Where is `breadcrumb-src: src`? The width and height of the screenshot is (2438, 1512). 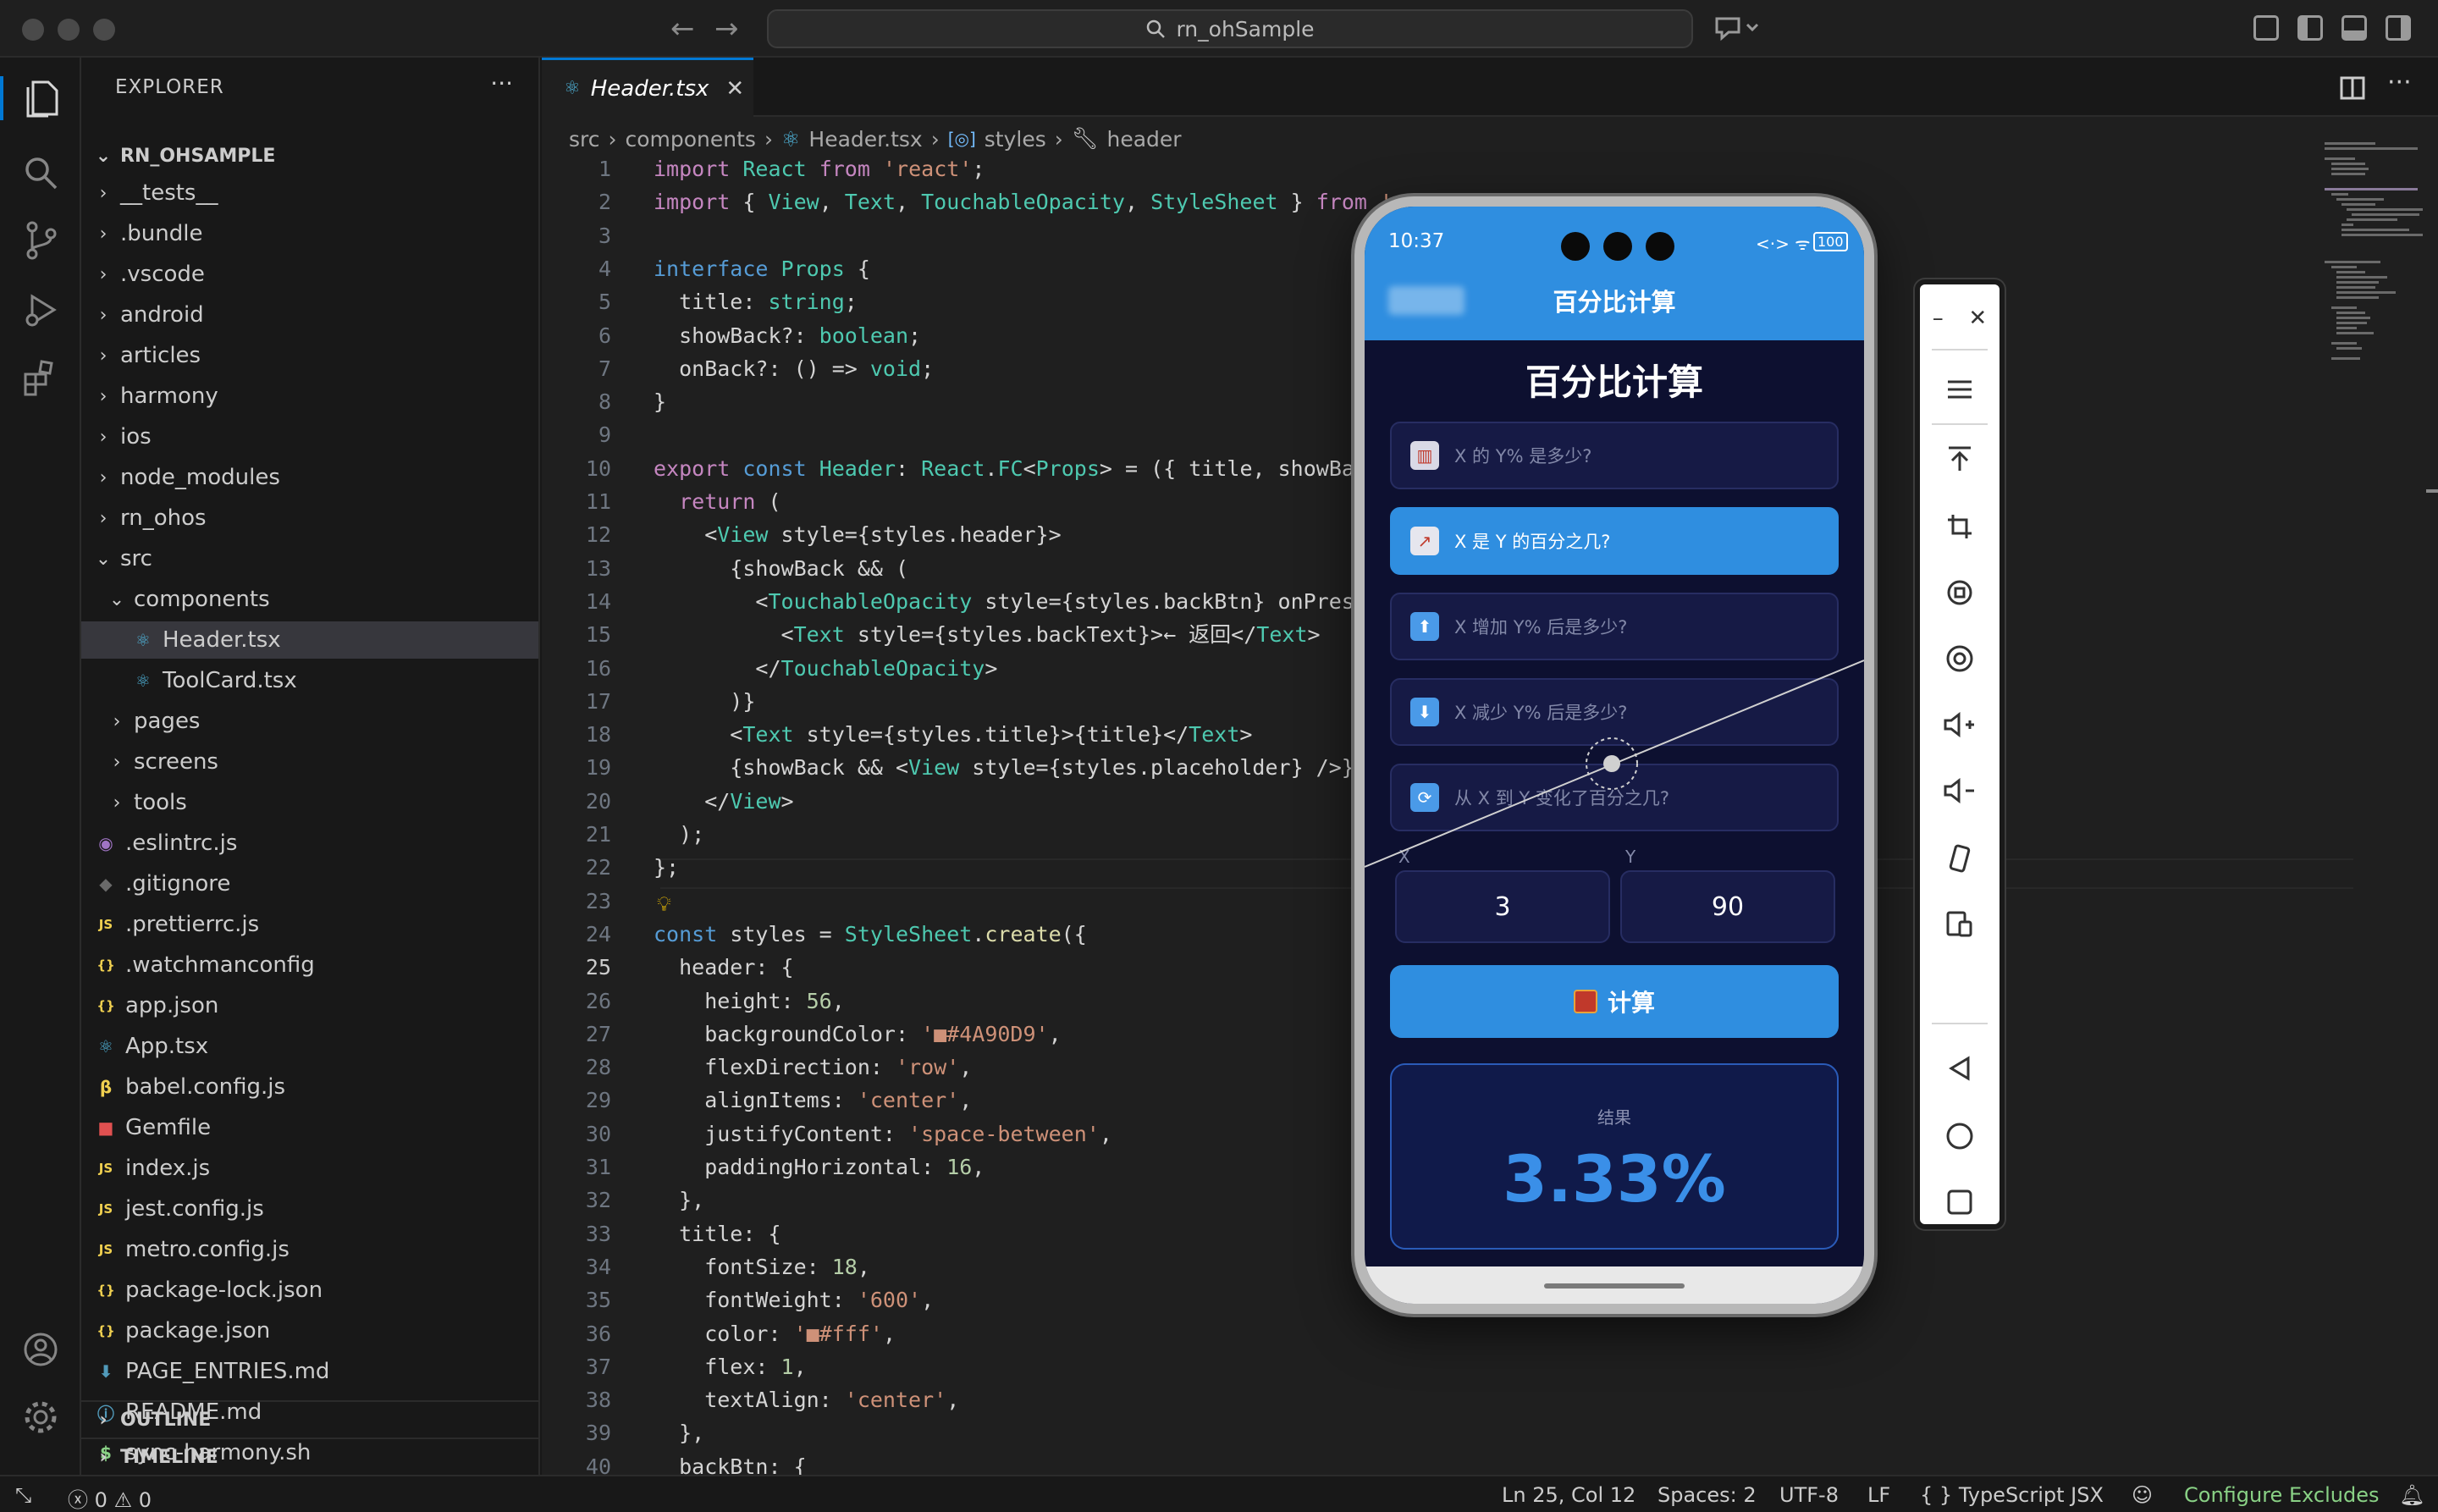
breadcrumb-src: src is located at coordinates (584, 139).